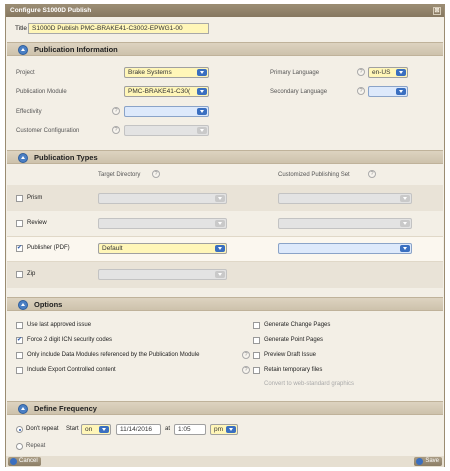  What do you see at coordinates (76, 49) in the screenshot?
I see `section-title: Publication Information` at bounding box center [76, 49].